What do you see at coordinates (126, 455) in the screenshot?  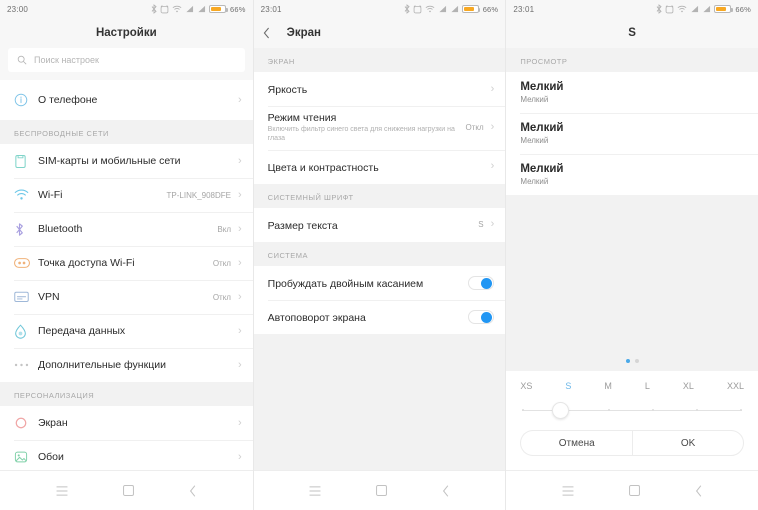 I see `sidebar-item-wallpaper: Обои ›` at bounding box center [126, 455].